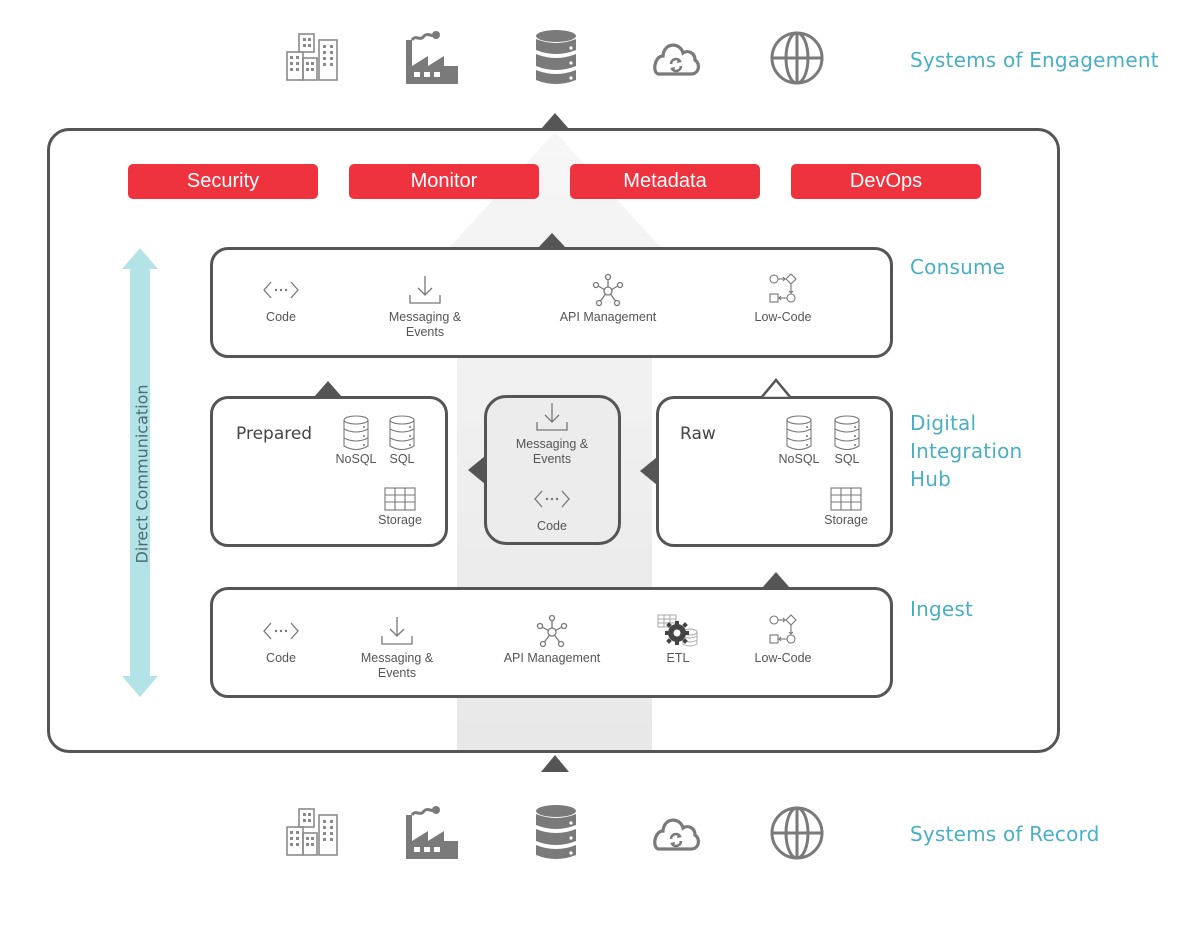 The height and width of the screenshot is (940, 1200). I want to click on ingest-api-management: API Management, so click(552, 640).